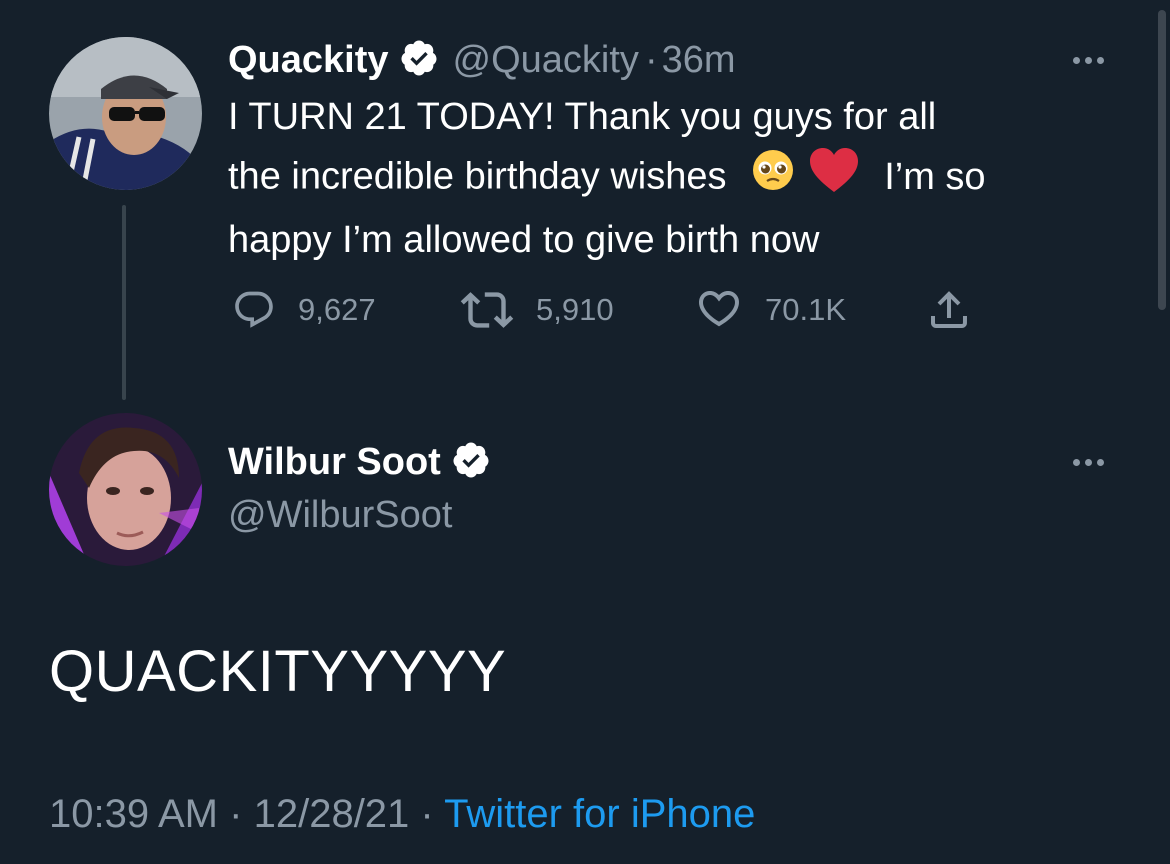  Describe the element at coordinates (806, 309) in the screenshot. I see `like-count: 70.1K` at that location.